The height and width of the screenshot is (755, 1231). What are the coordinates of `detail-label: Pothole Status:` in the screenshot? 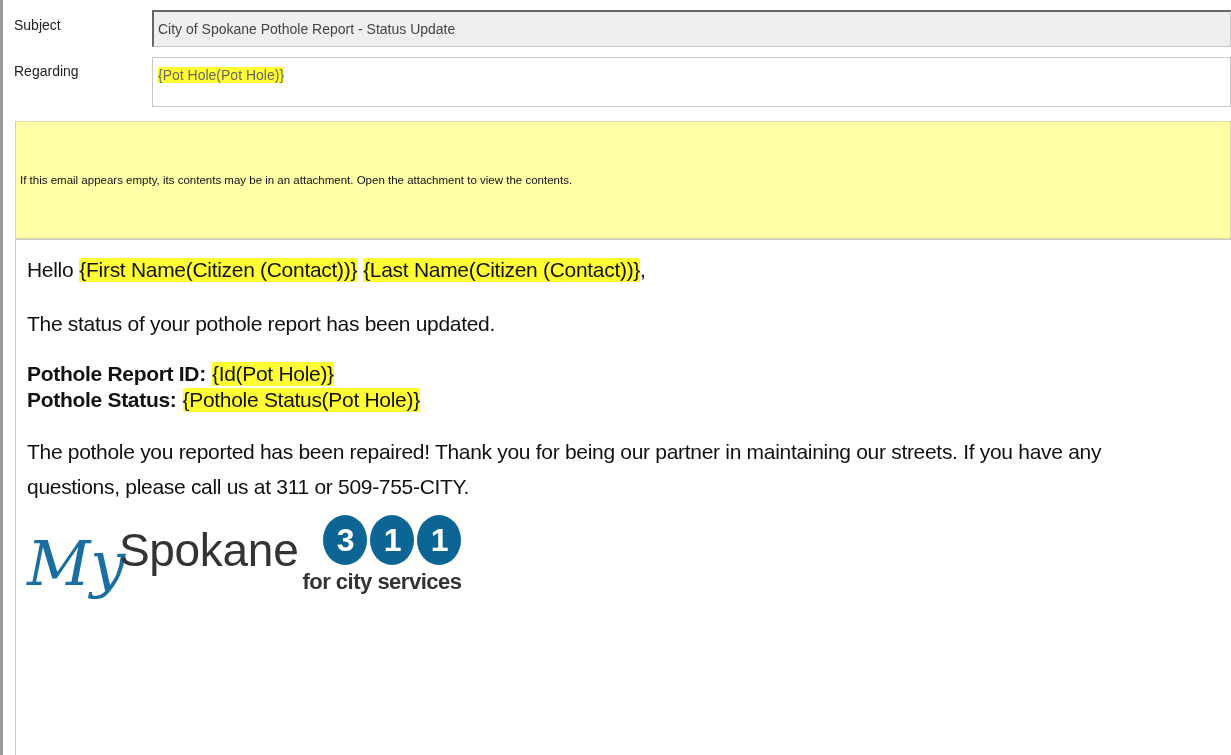 It's located at (102, 399).